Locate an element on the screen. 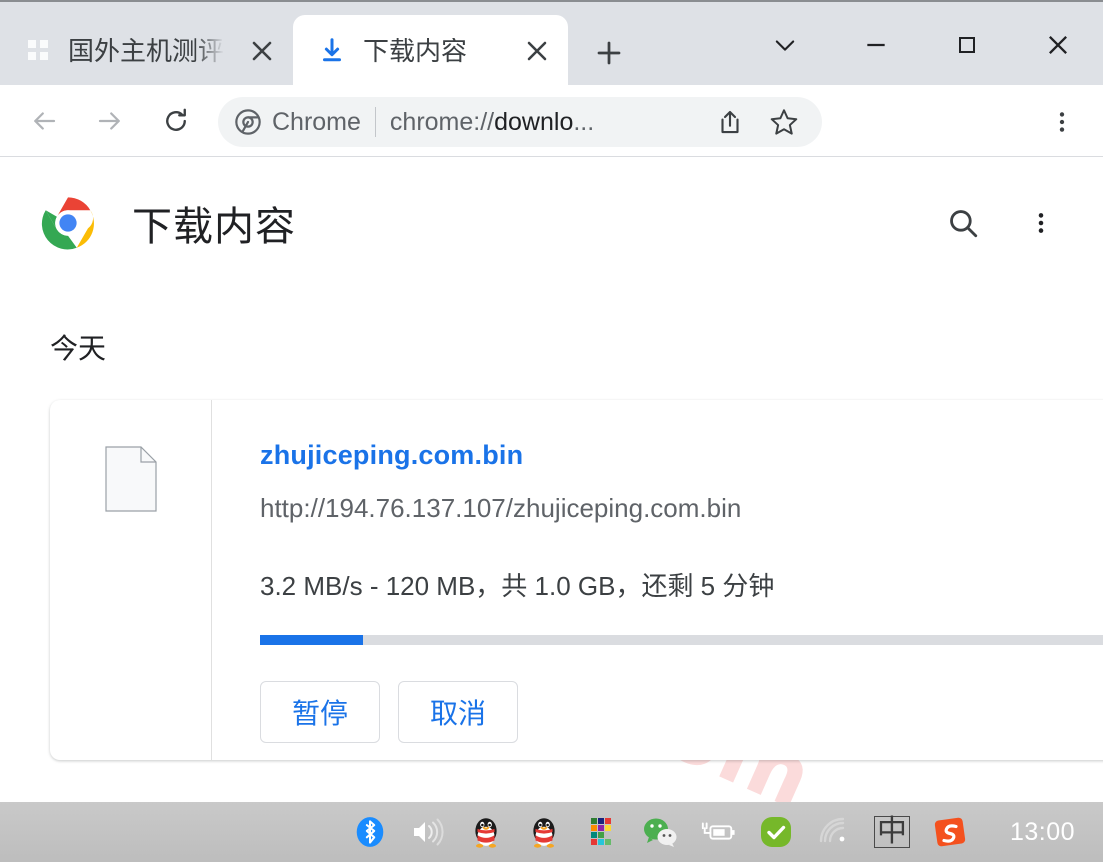 Image resolution: width=1103 pixels, height=862 pixels. plus-icon is located at coordinates (609, 53).